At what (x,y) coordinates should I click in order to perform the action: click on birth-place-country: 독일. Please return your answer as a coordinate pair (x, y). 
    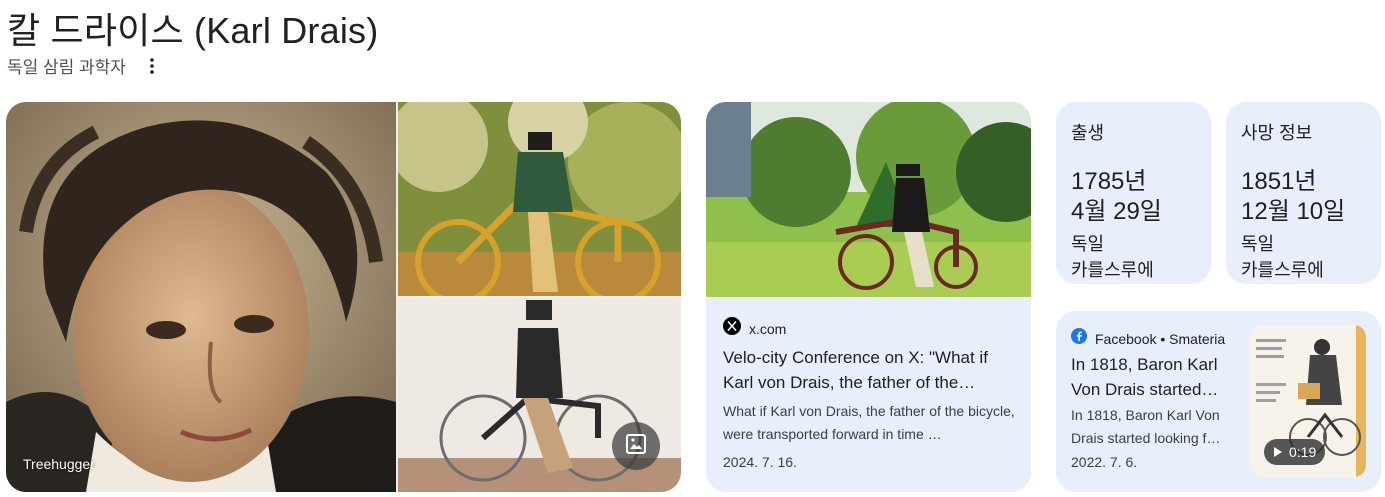
    Looking at the image, I should click on (1088, 244).